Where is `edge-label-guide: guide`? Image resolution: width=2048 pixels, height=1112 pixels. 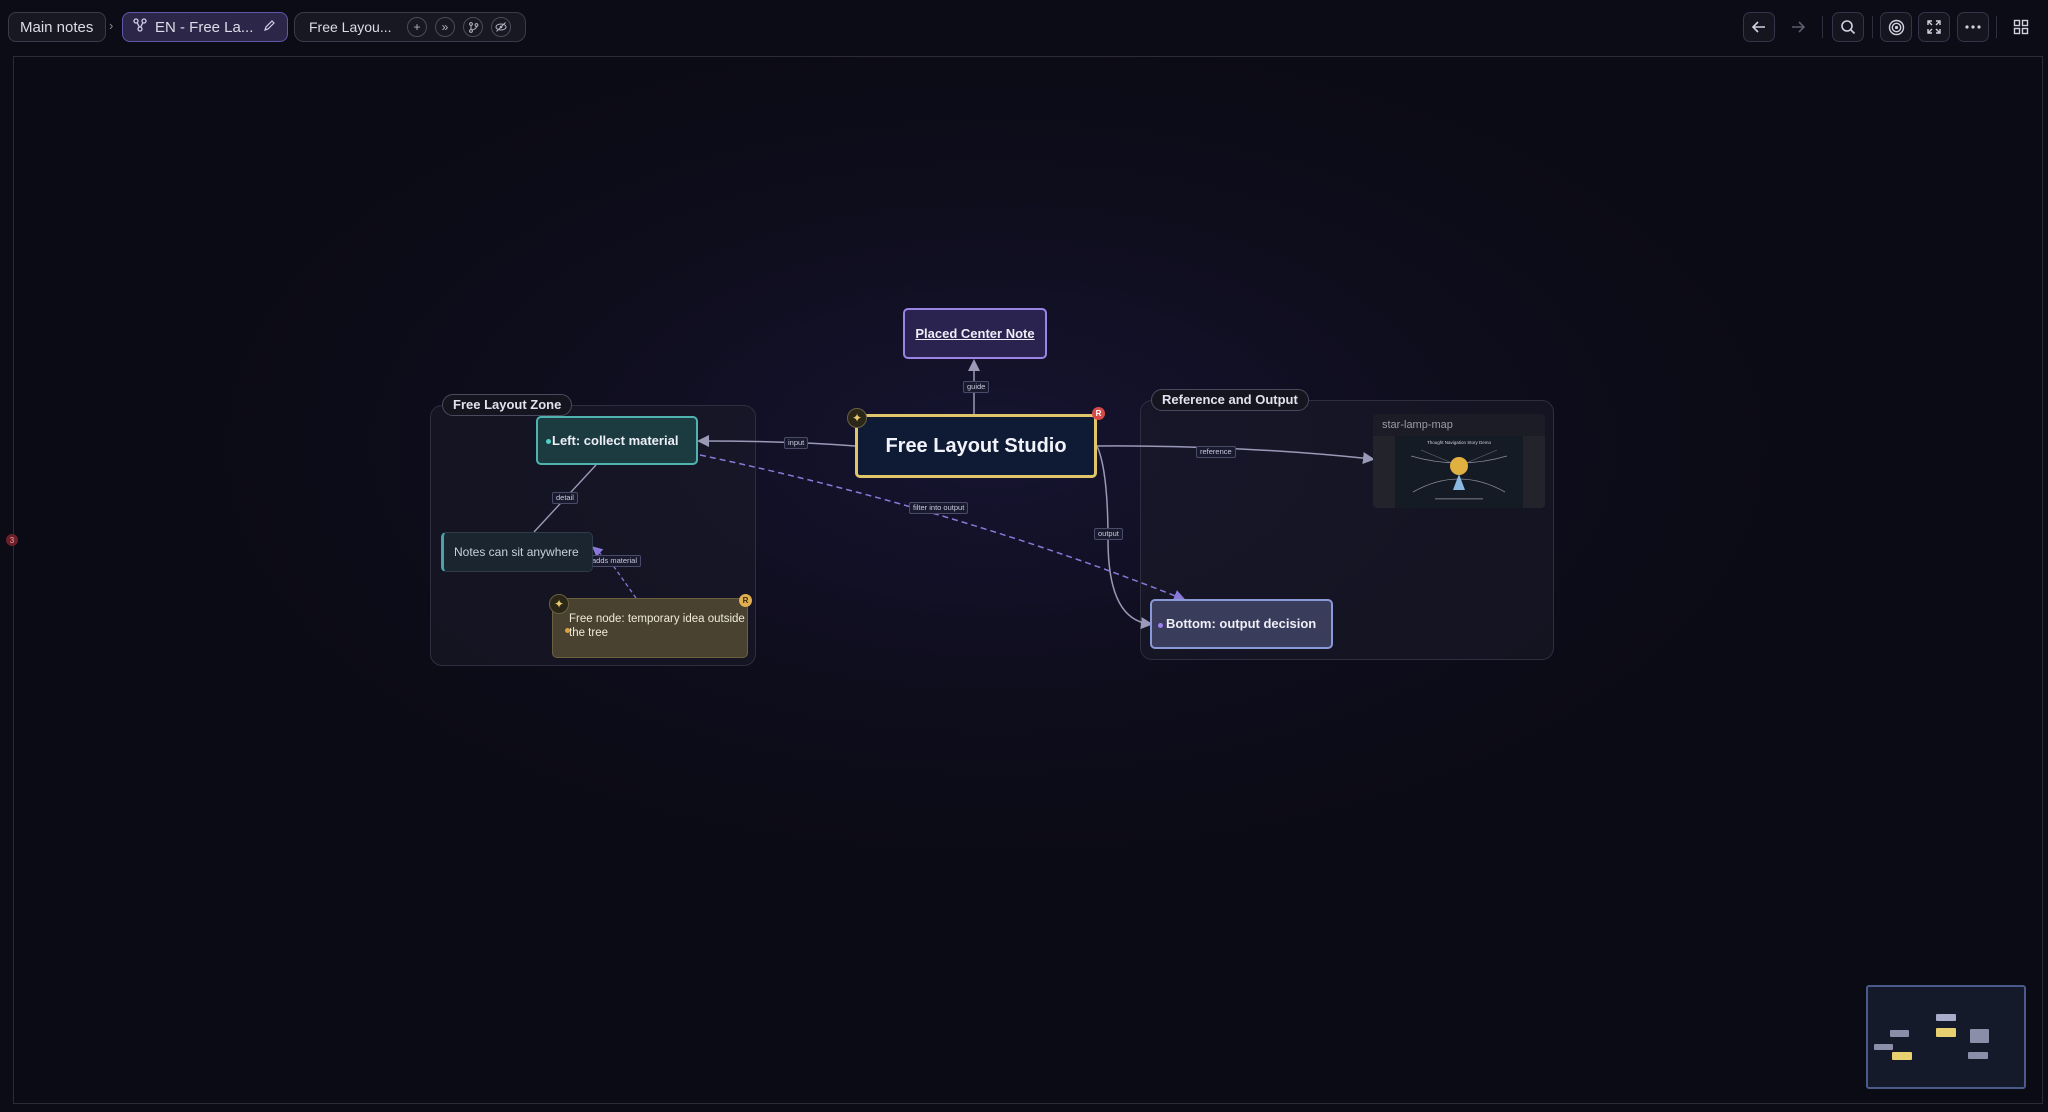 edge-label-guide: guide is located at coordinates (976, 387).